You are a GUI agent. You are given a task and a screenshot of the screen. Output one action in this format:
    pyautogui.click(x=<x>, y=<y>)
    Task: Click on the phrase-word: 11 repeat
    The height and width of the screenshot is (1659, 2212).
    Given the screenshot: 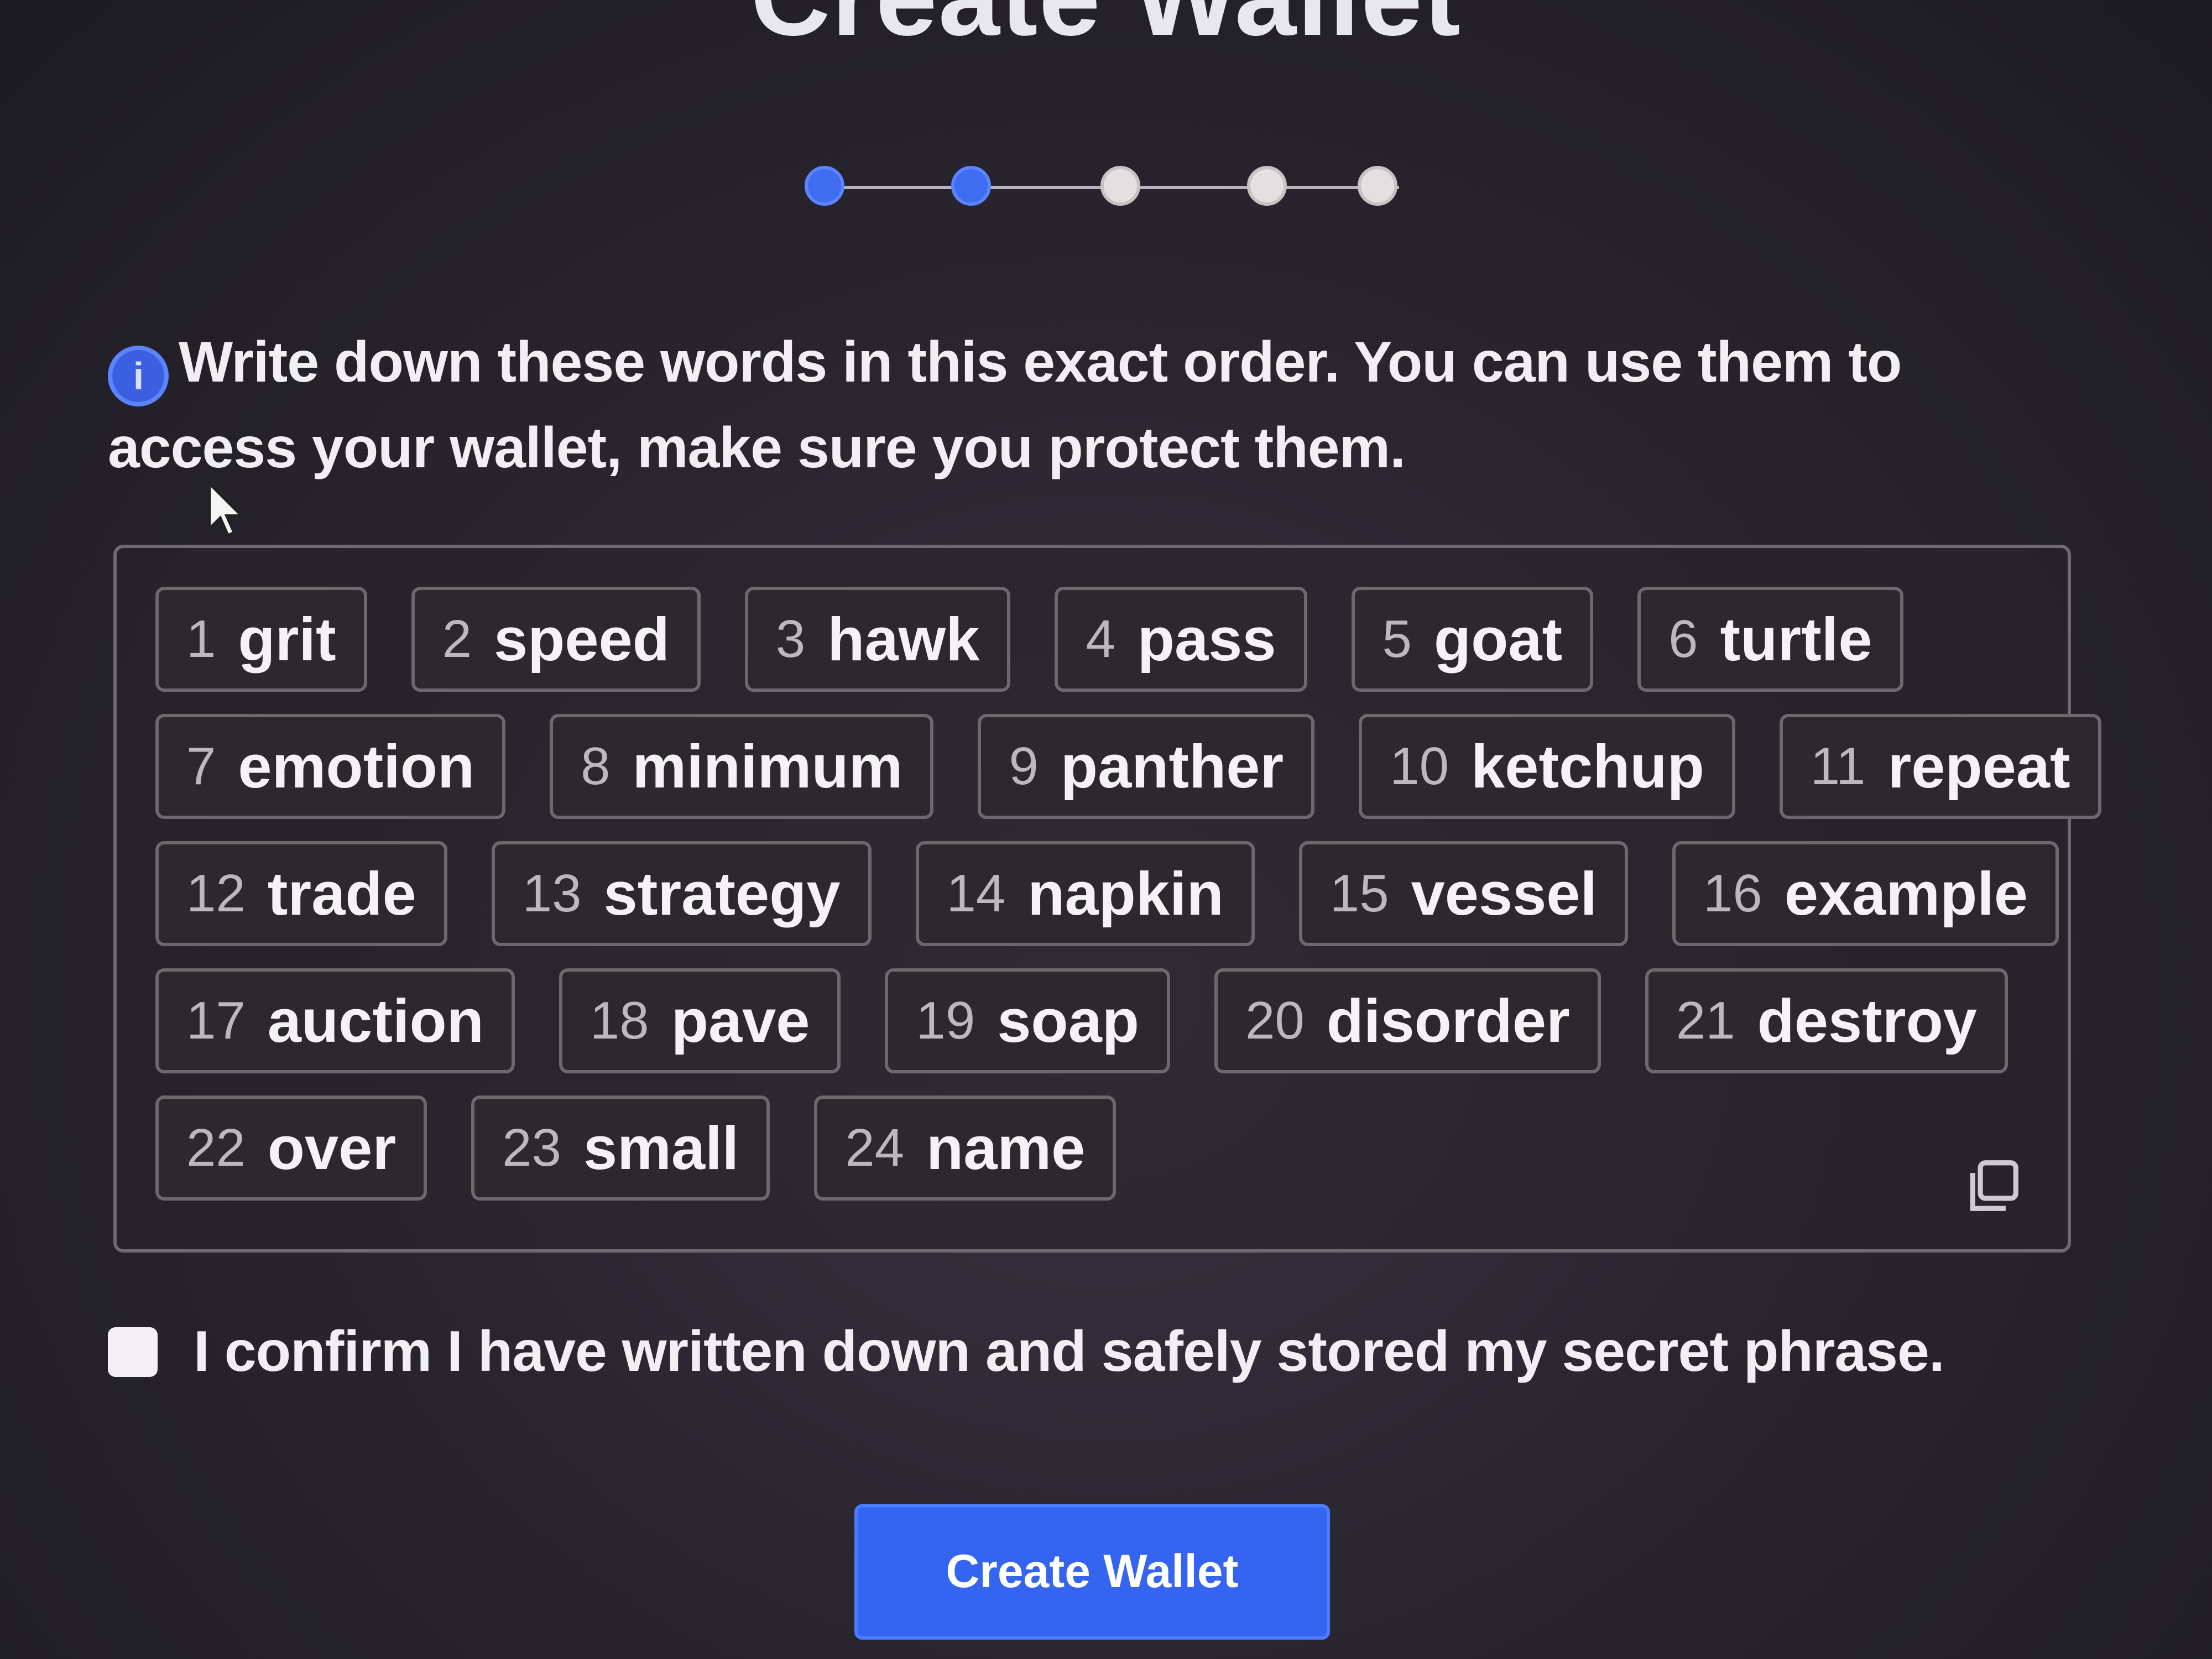 What is the action you would take?
    pyautogui.click(x=1940, y=767)
    